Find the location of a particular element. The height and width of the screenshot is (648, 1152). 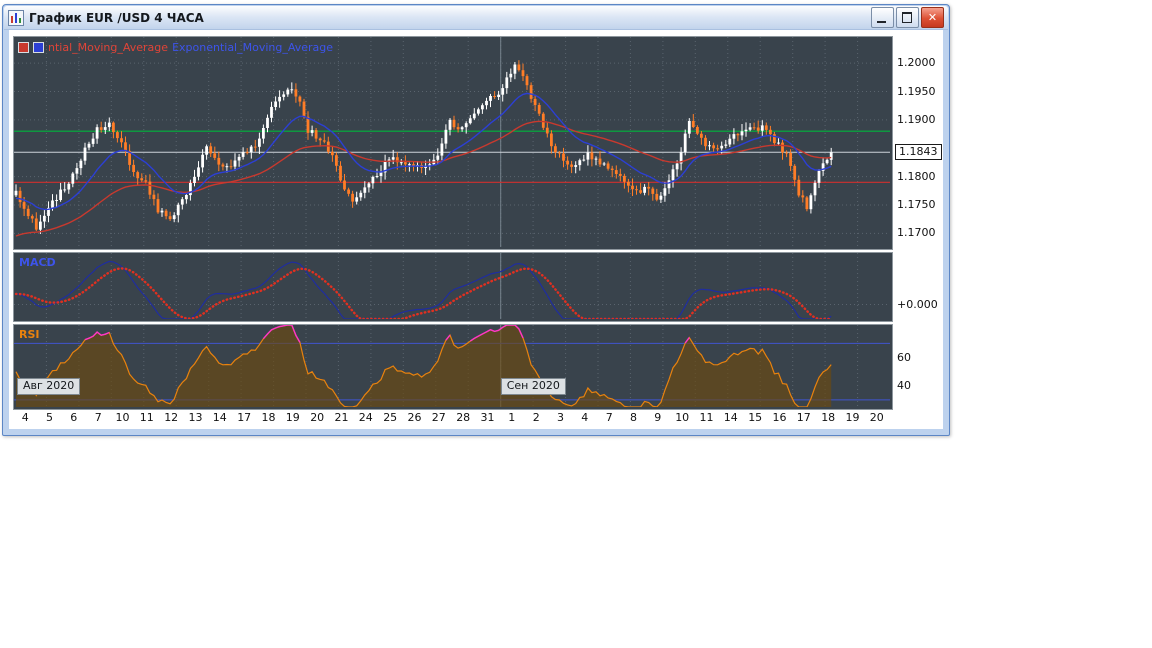

day-label: 2 is located at coordinates (536, 417).